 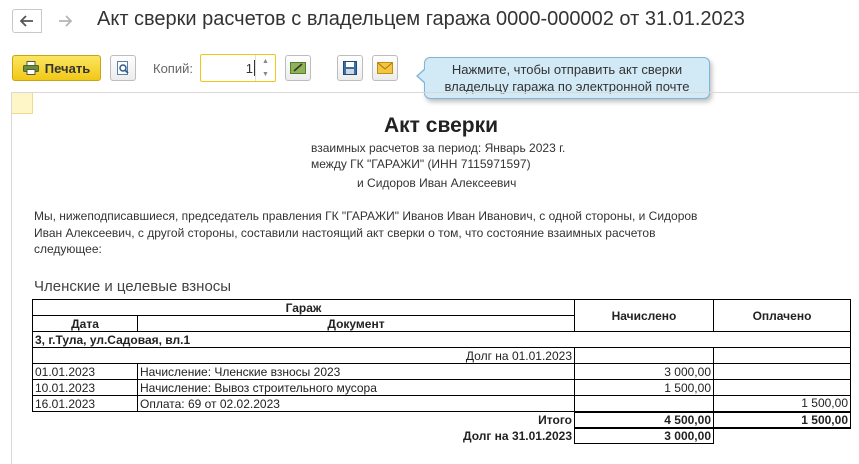 I want to click on print-button: Печать, so click(x=56, y=68).